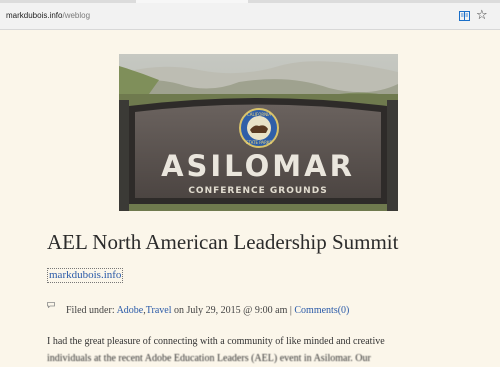 The image size is (500, 367). I want to click on post-title: AEL North American Leadership Summit, so click(222, 242).